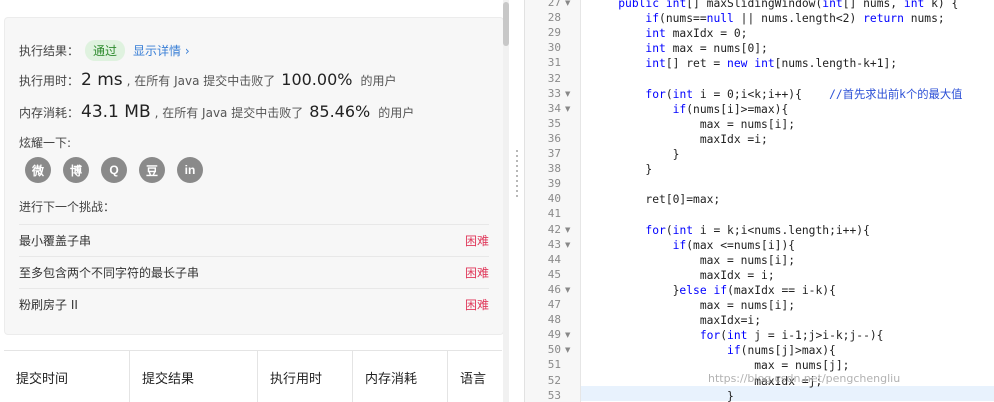 Image resolution: width=994 pixels, height=402 pixels. I want to click on status-badge: 通过, so click(105, 50).